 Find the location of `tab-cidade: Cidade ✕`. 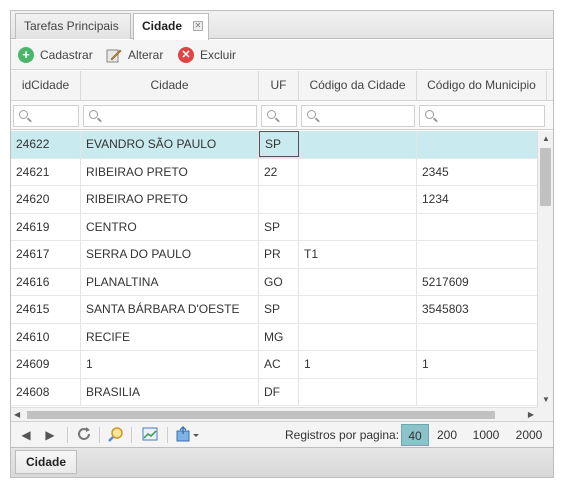

tab-cidade: Cidade ✕ is located at coordinates (171, 26).